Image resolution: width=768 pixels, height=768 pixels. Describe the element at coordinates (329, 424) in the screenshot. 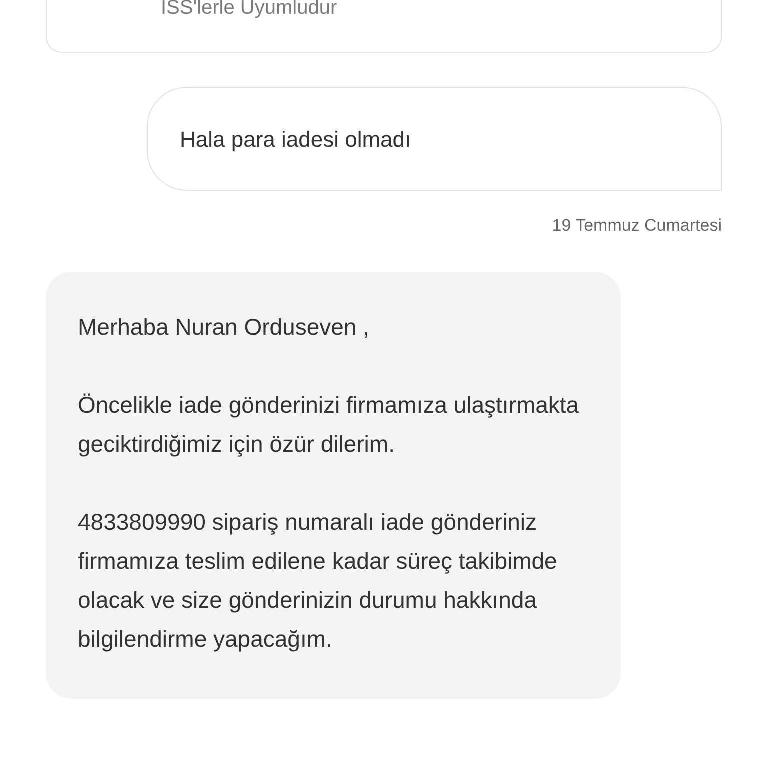

I see `message-paragraph: Öncelikle iade gönderinizi firmamıza ulaştırmakta geciktirdiğimiz için özür dilerim.` at that location.